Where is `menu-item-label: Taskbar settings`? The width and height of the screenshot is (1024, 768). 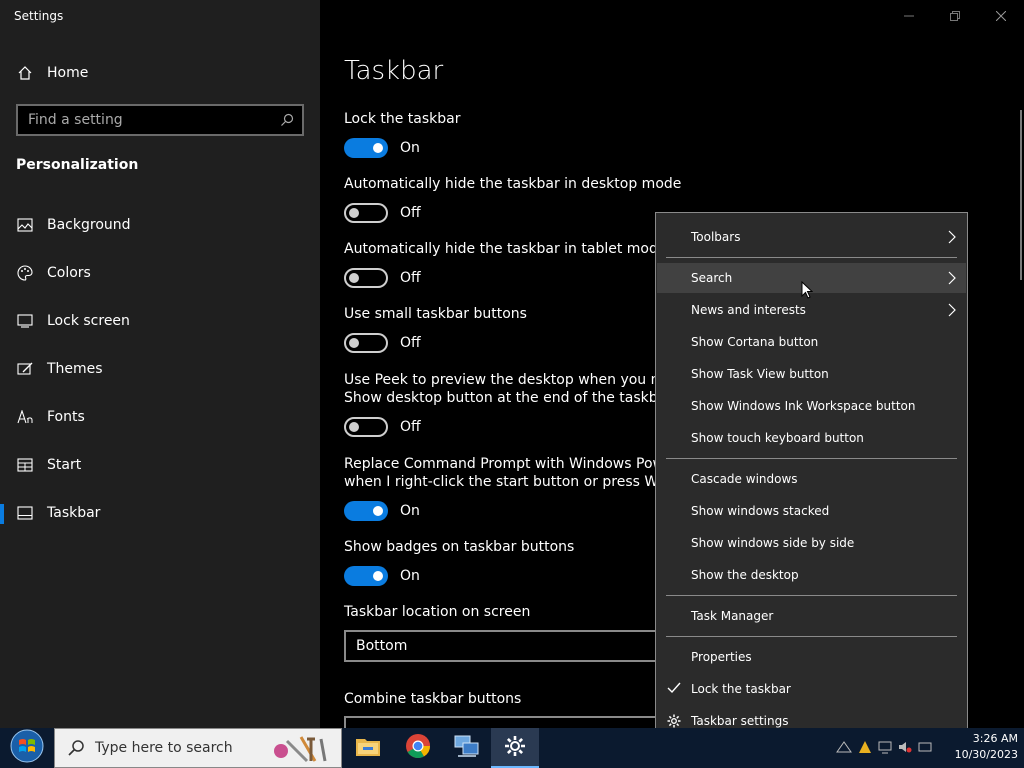 menu-item-label: Taskbar settings is located at coordinates (740, 721).